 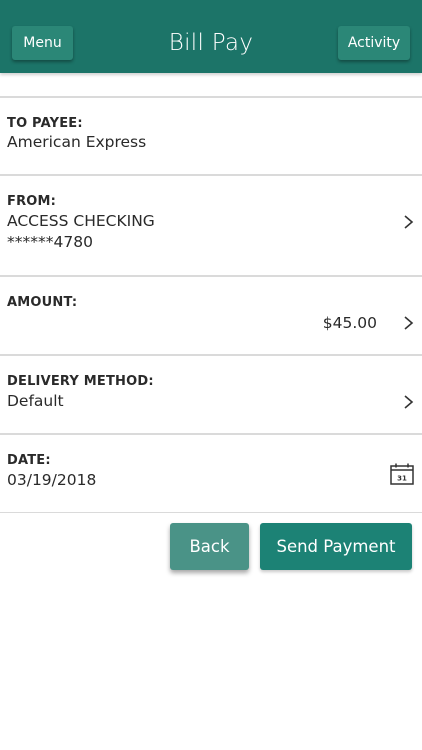 I want to click on delivery-method-row: DELIVERY METHOD: Default, so click(x=211, y=394).